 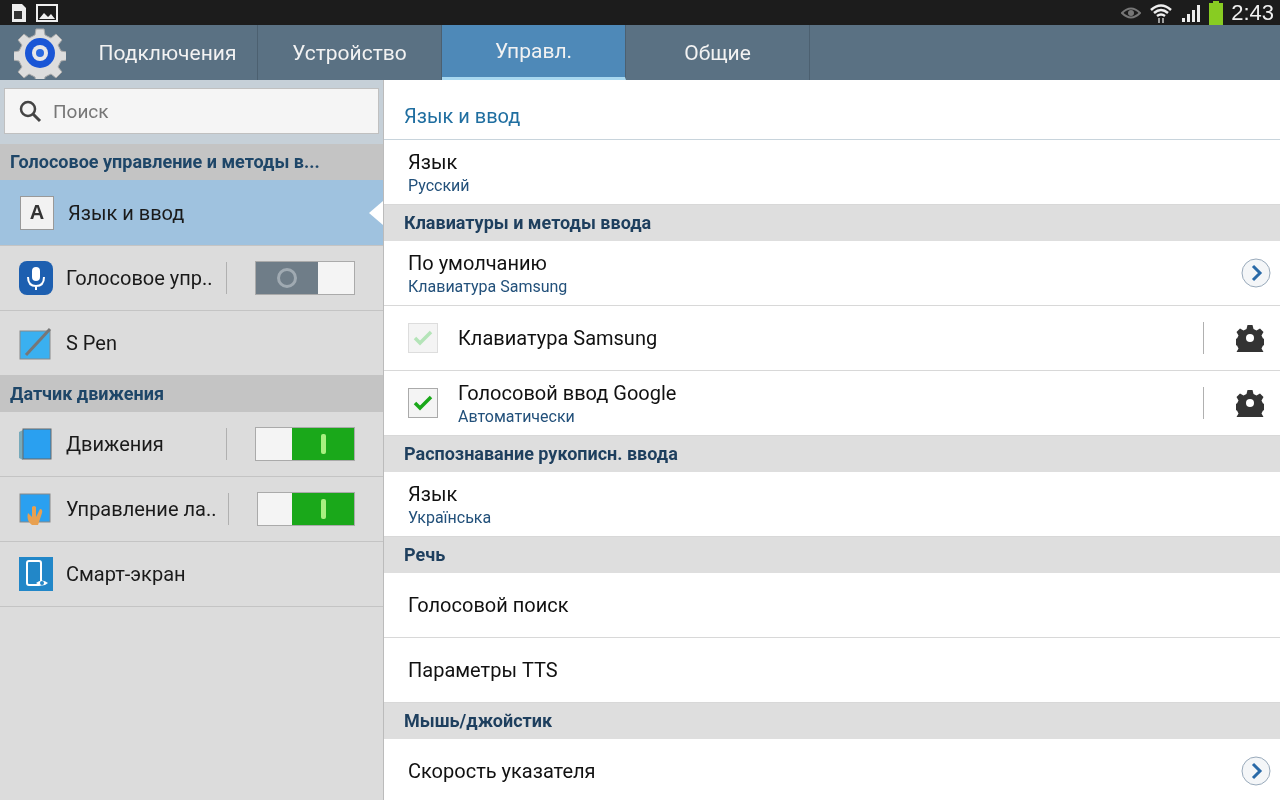 What do you see at coordinates (36, 574) in the screenshot?
I see `smart-screen-icon` at bounding box center [36, 574].